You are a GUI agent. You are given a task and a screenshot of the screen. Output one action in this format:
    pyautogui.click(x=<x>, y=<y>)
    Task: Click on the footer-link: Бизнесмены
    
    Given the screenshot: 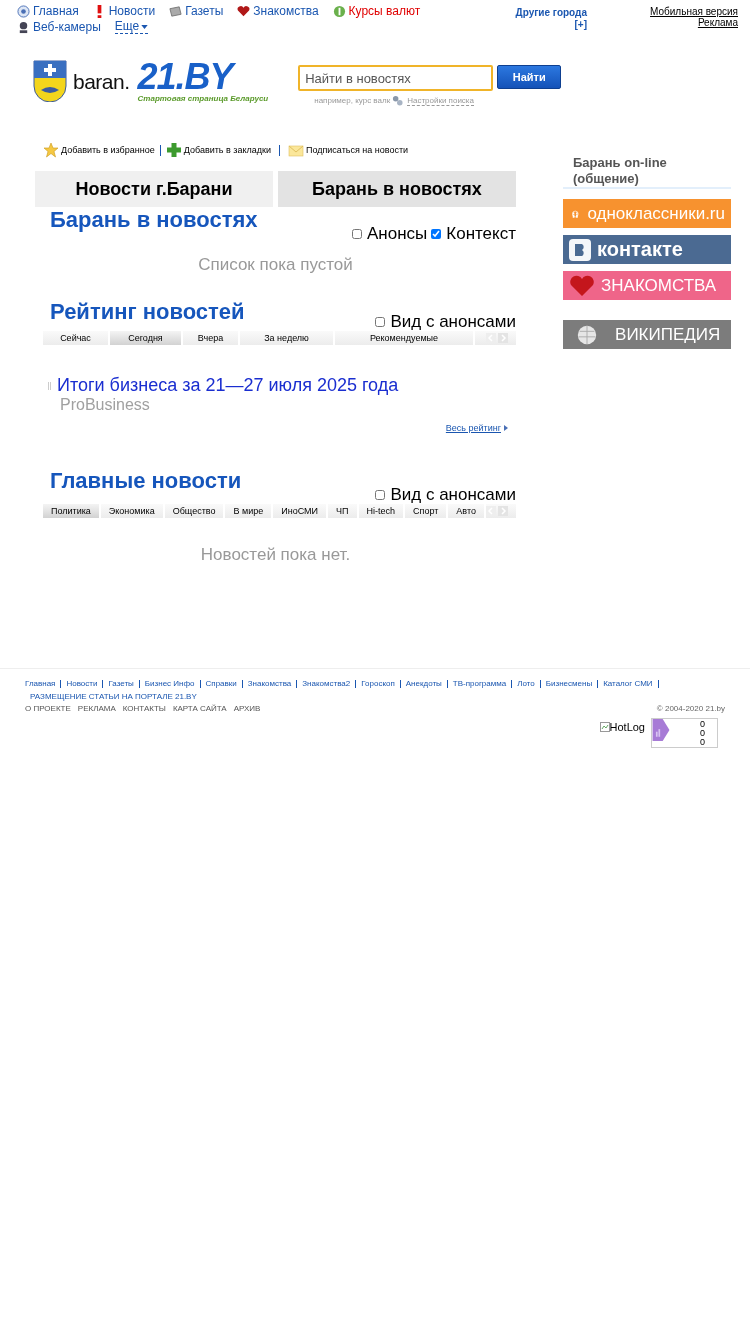 What is the action you would take?
    pyautogui.click(x=569, y=683)
    